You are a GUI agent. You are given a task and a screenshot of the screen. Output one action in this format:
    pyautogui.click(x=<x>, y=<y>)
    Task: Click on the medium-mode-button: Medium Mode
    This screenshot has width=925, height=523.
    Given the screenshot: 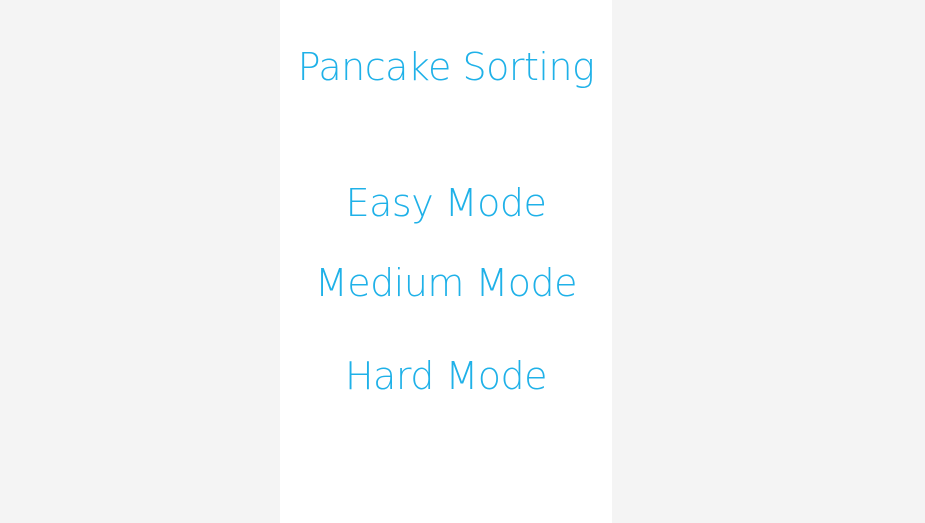 What is the action you would take?
    pyautogui.click(x=446, y=283)
    